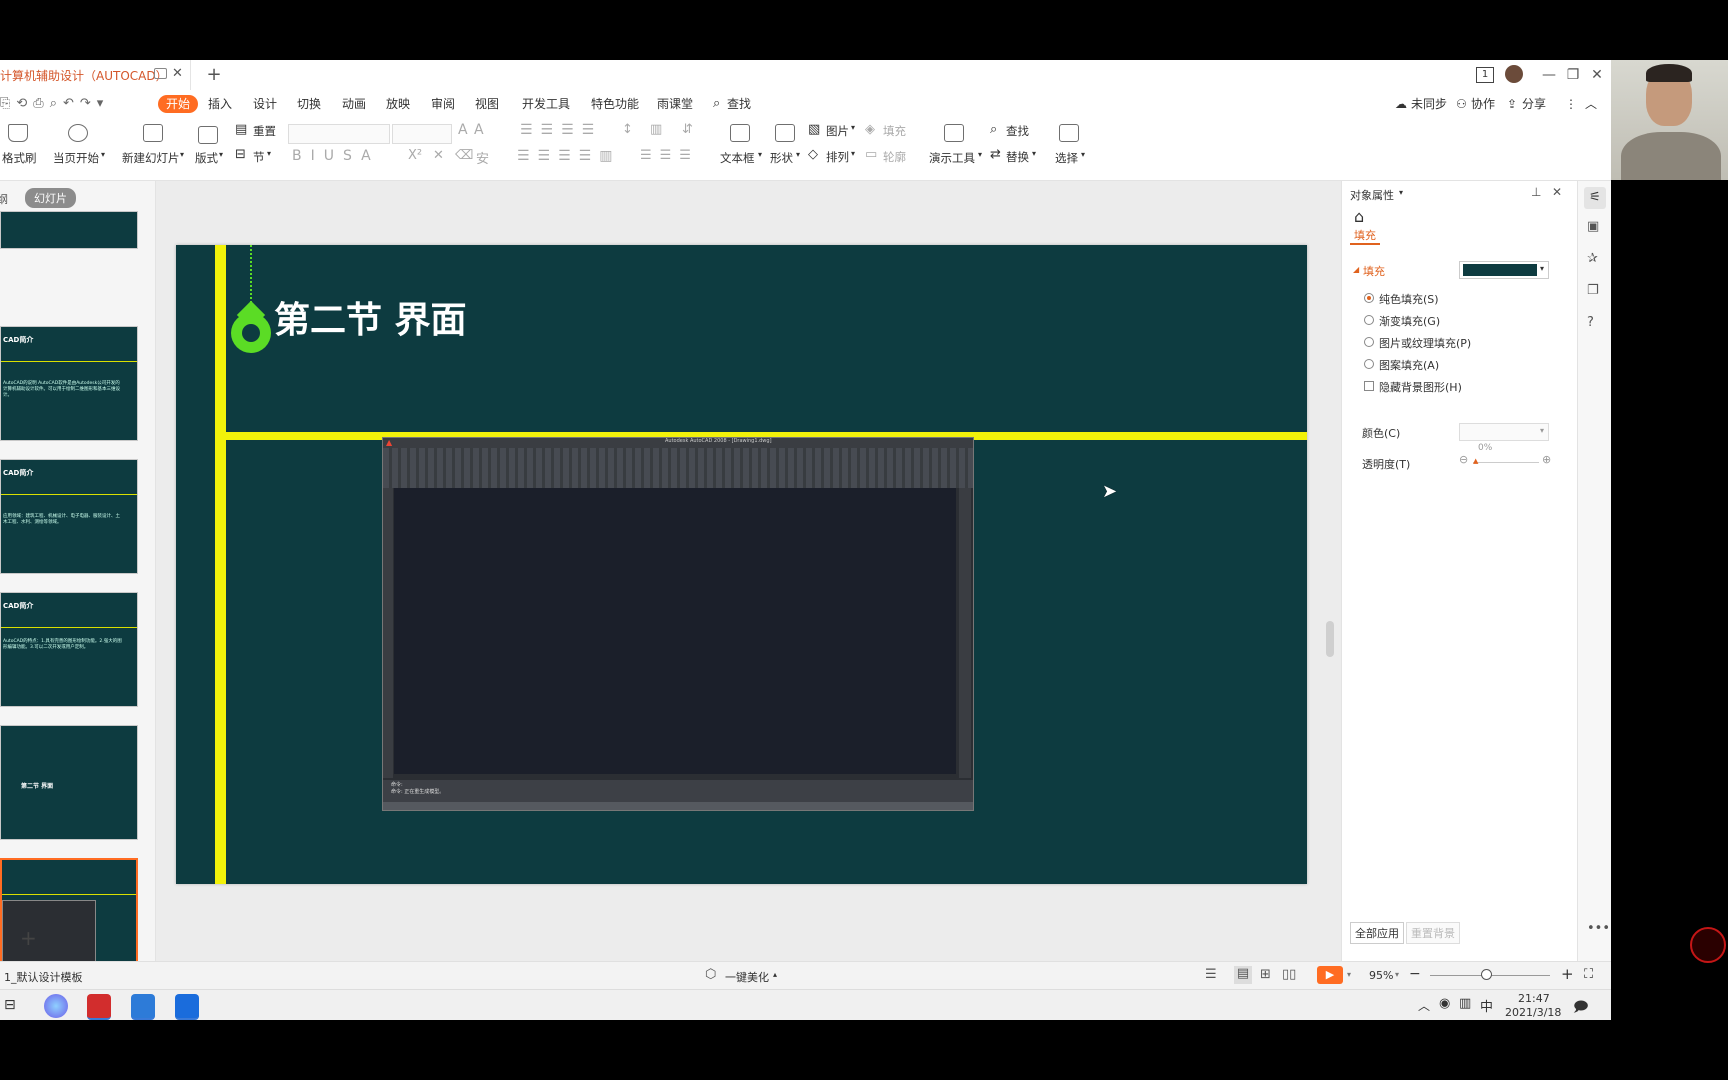  I want to click on picture-icon: ▧, so click(814, 129).